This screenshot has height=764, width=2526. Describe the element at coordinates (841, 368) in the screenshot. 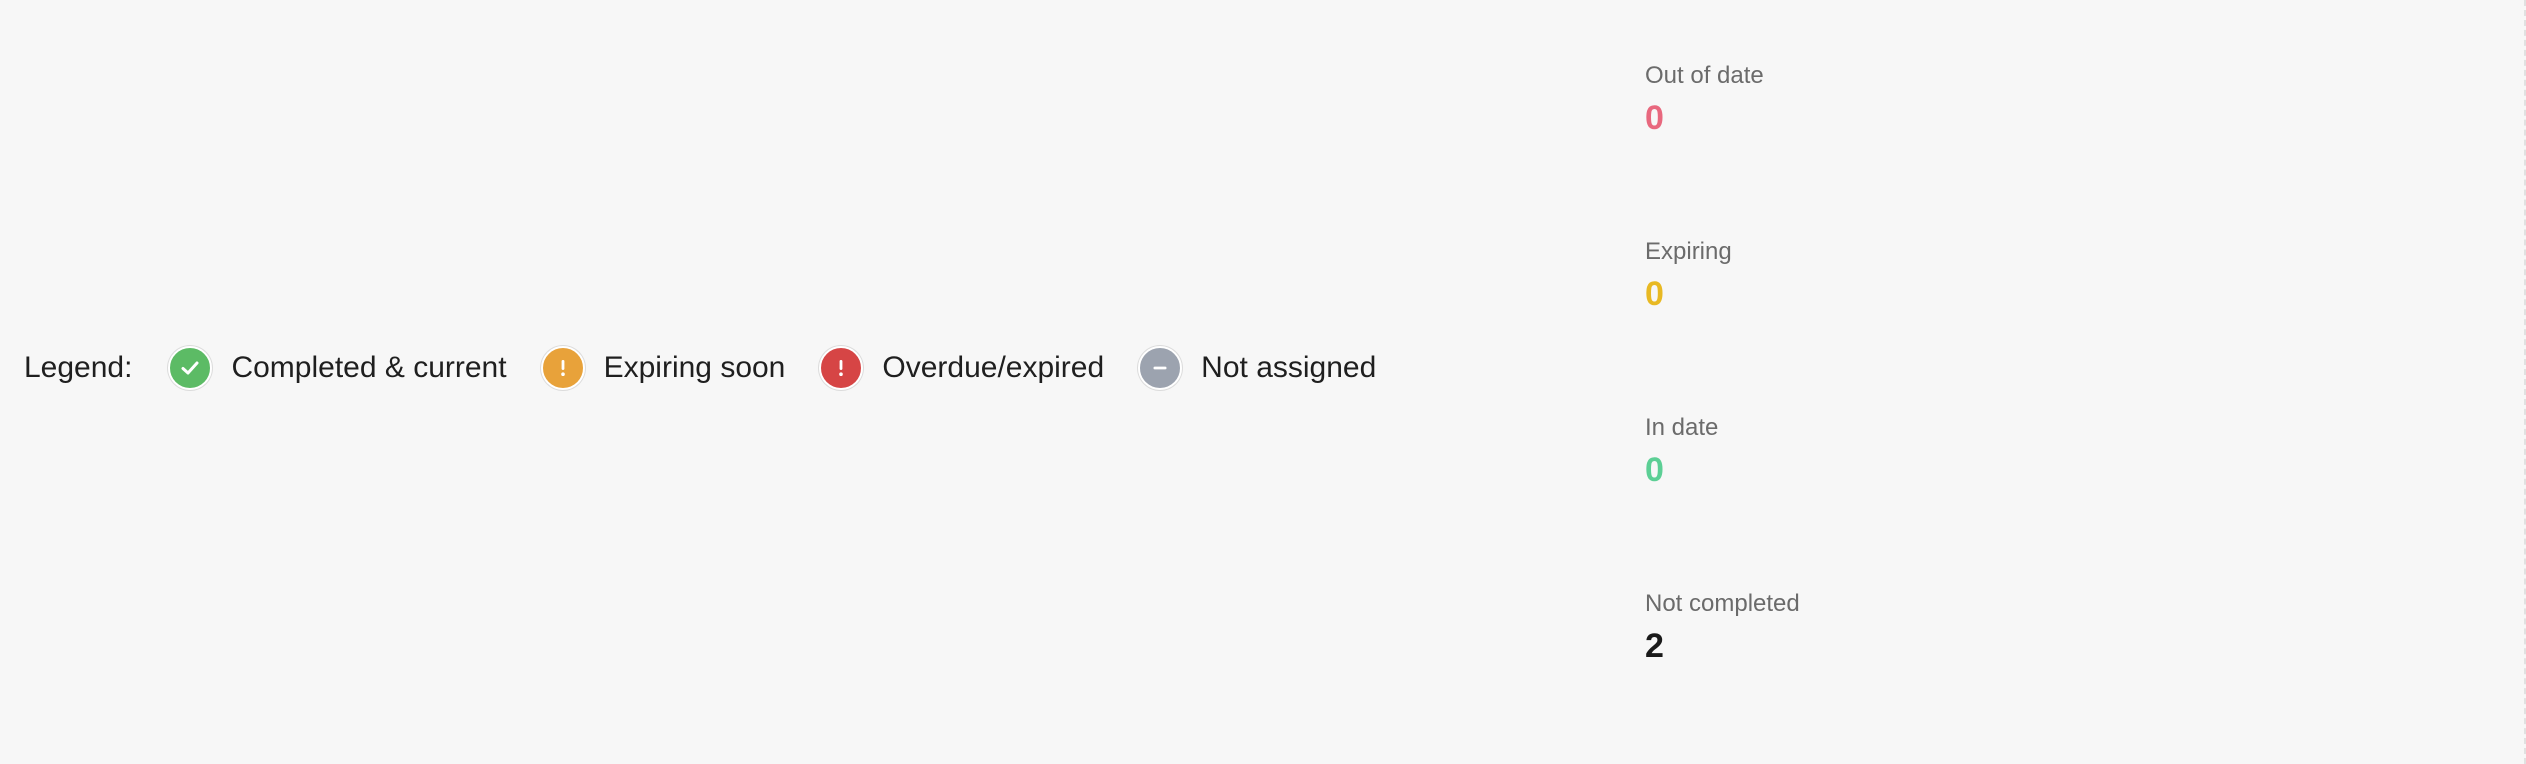

I see `alert-circle-icon` at that location.